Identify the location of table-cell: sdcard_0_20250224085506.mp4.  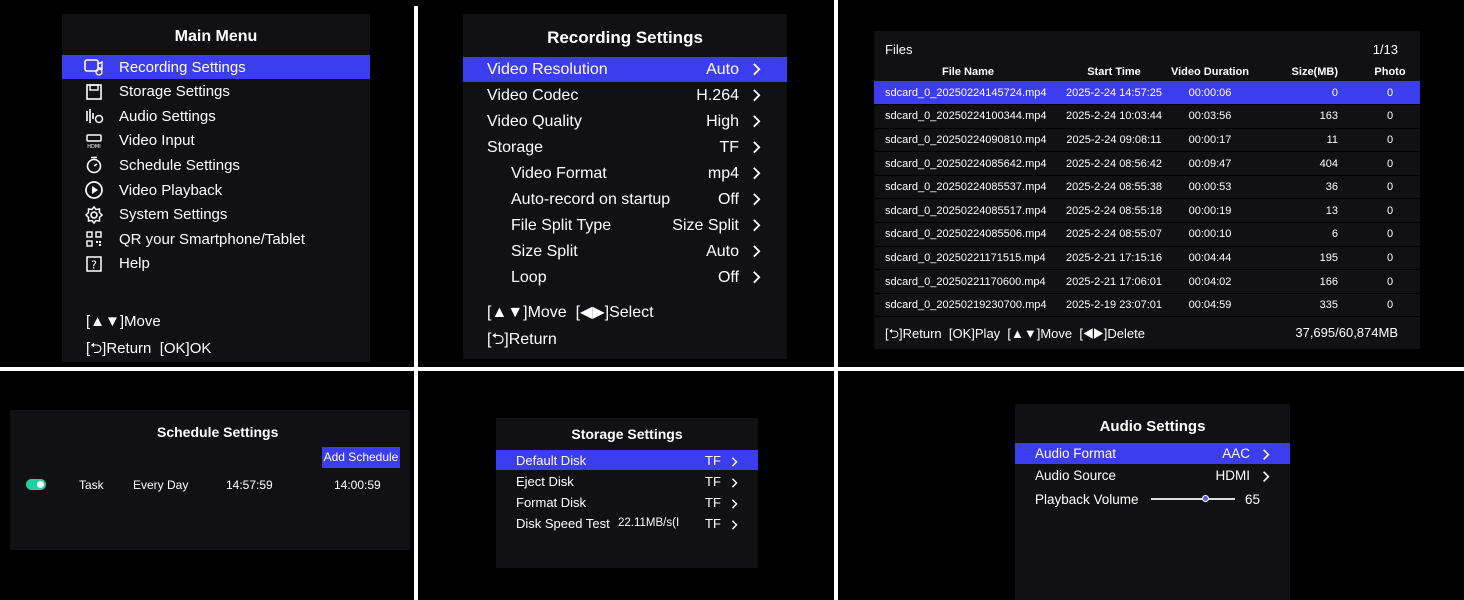
(966, 234).